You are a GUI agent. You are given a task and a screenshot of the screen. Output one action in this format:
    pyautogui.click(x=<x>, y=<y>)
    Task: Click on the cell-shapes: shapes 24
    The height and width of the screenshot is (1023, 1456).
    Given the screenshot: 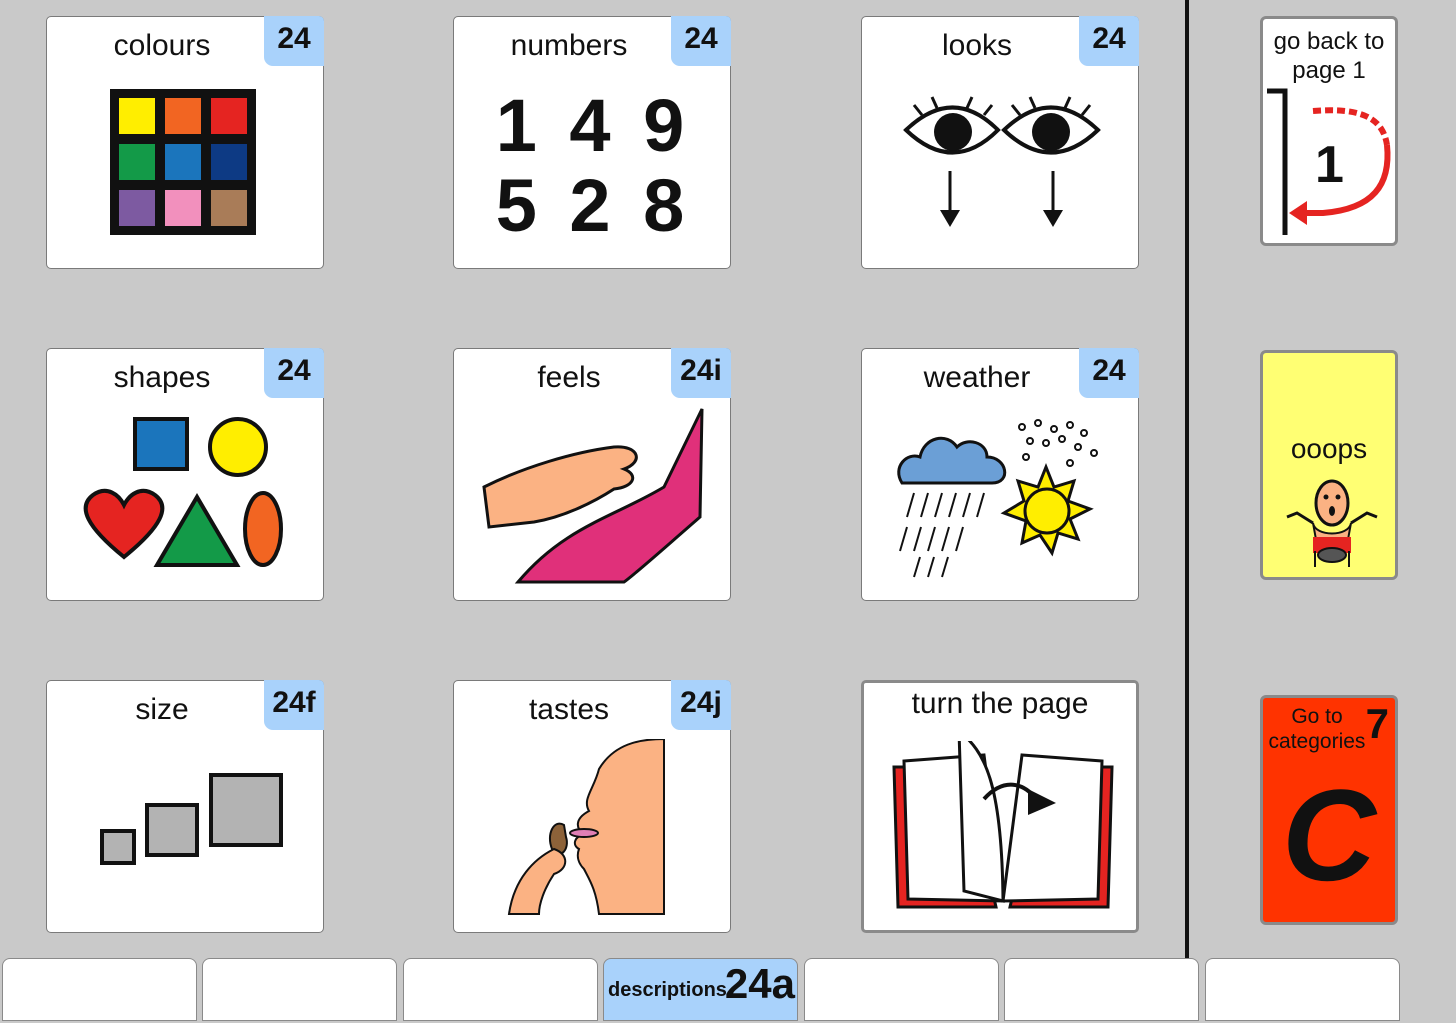 What is the action you would take?
    pyautogui.click(x=185, y=474)
    